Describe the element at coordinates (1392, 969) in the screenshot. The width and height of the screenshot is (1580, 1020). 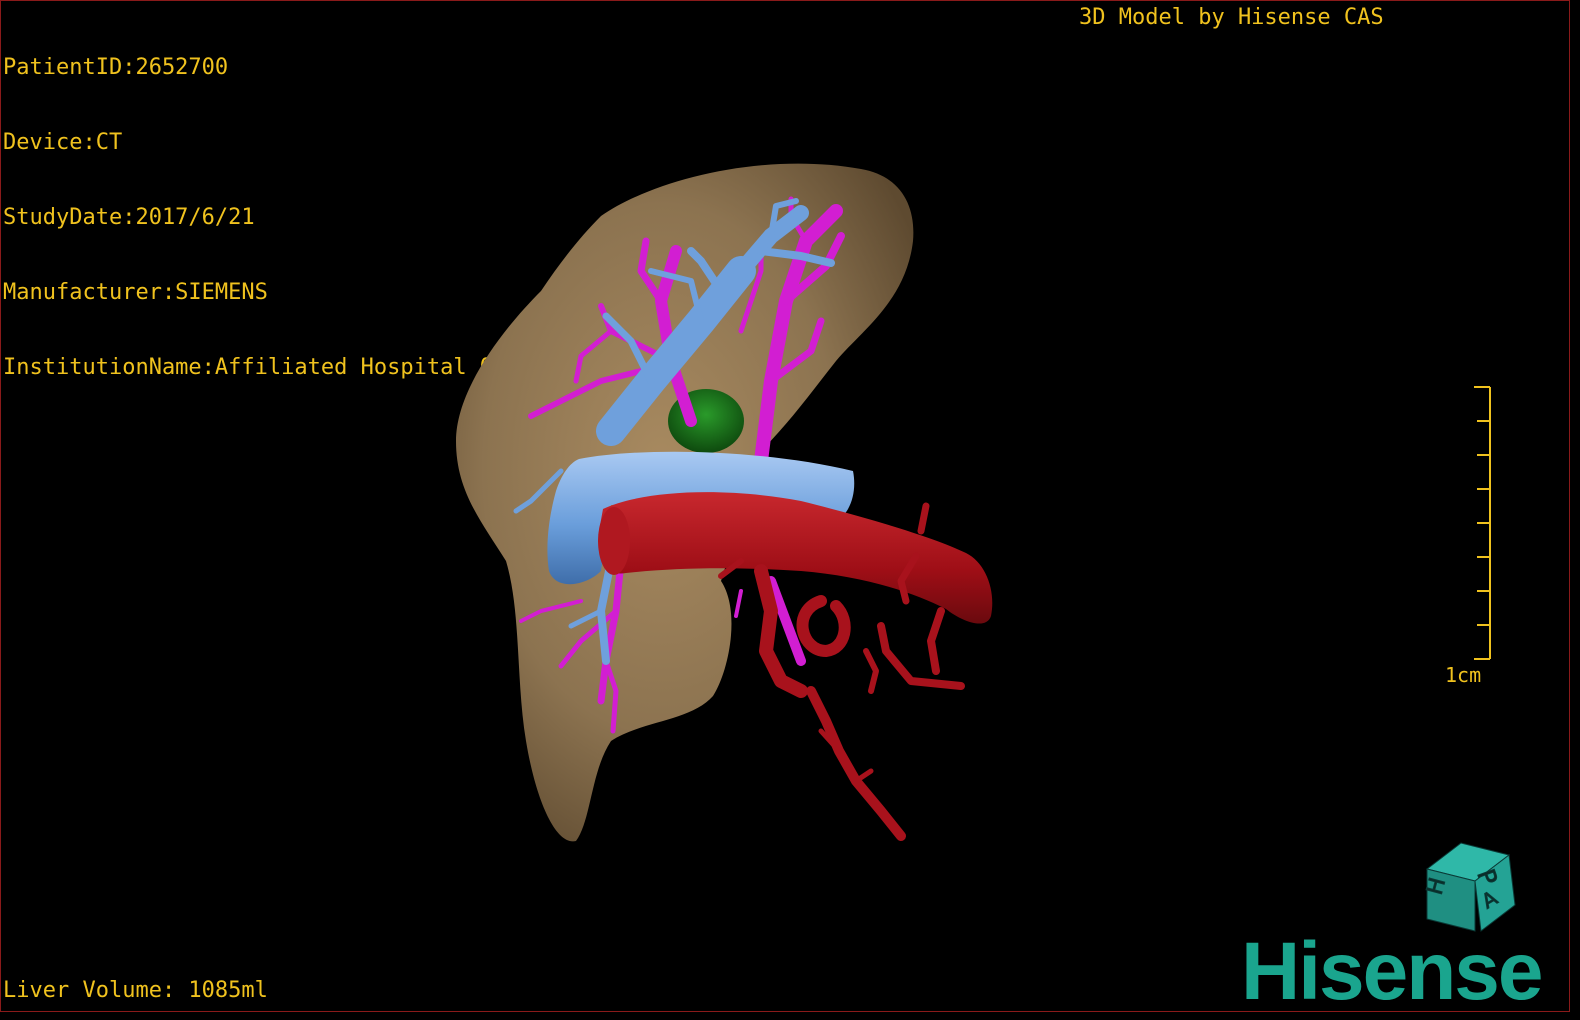
I see `hisense-logo: Hisense` at that location.